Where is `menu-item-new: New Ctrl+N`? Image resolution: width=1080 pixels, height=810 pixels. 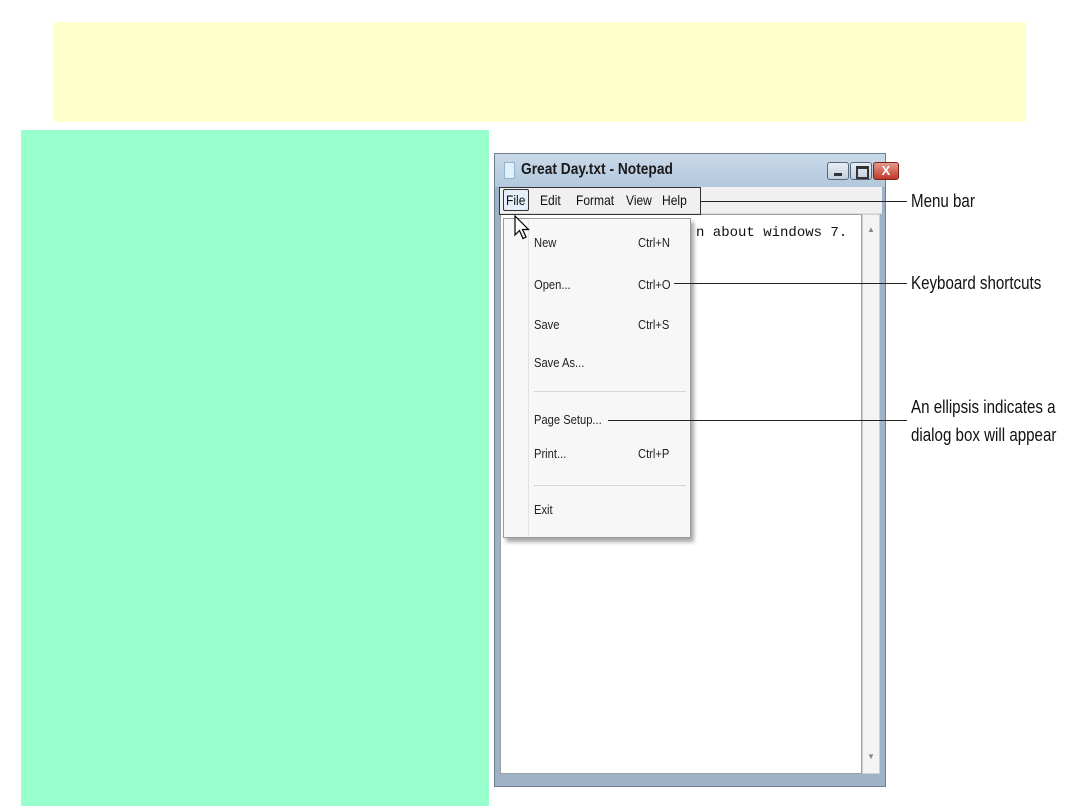 menu-item-new: New Ctrl+N is located at coordinates (611, 243).